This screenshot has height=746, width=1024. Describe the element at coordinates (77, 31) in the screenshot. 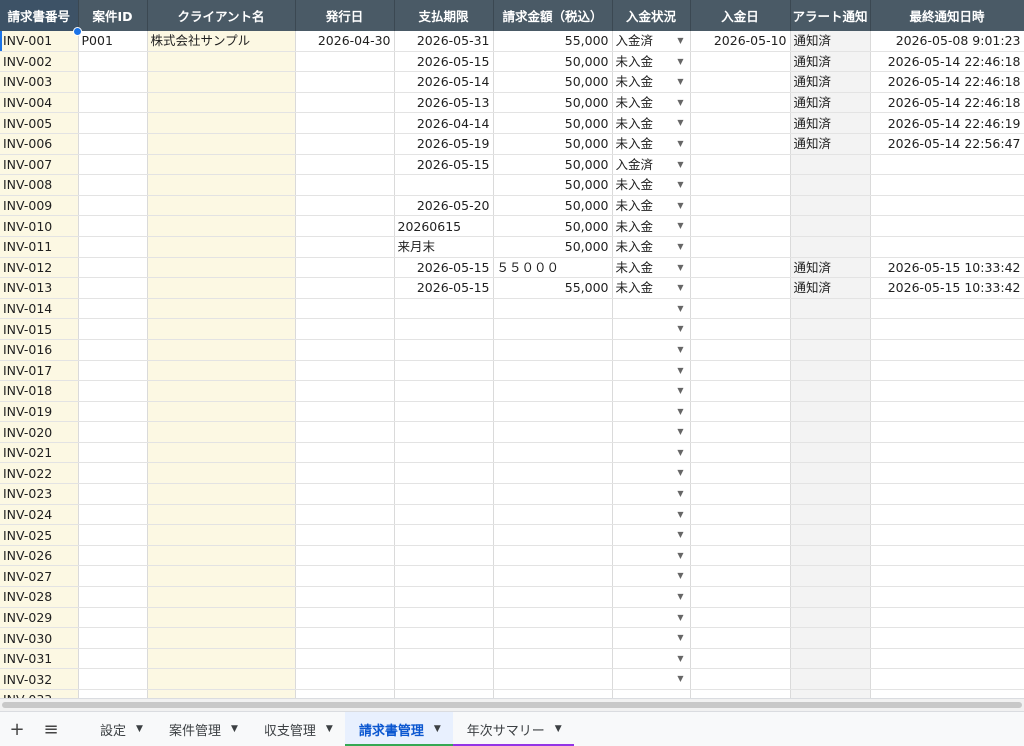

I see `selection-handle` at that location.